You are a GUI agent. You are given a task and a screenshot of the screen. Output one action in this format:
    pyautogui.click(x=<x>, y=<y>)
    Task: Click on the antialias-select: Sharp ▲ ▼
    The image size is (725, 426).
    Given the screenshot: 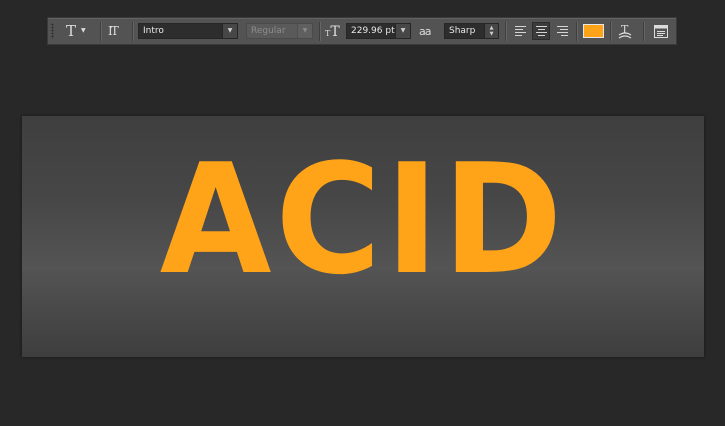 What is the action you would take?
    pyautogui.click(x=471, y=31)
    